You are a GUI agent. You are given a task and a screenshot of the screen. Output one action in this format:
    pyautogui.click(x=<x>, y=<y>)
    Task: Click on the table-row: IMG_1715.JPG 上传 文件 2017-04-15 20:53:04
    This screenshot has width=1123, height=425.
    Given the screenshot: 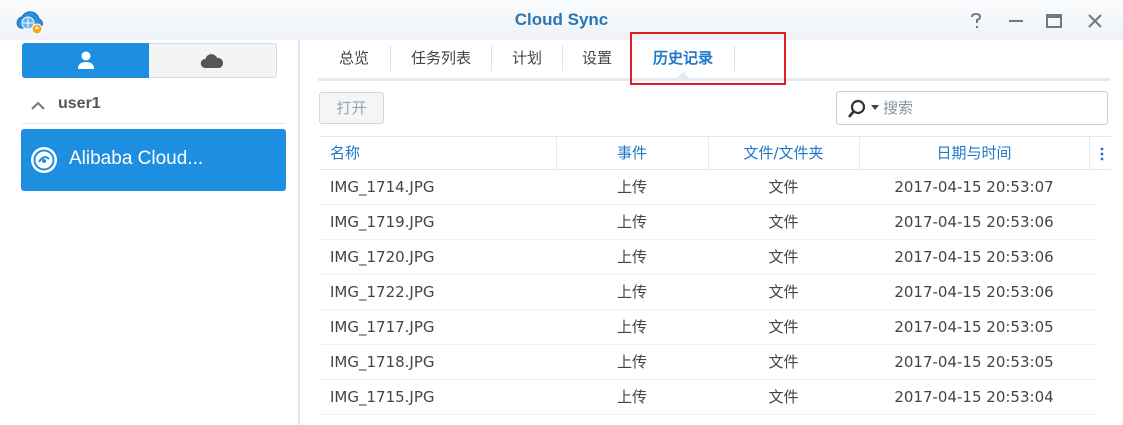 What is the action you would take?
    pyautogui.click(x=707, y=397)
    